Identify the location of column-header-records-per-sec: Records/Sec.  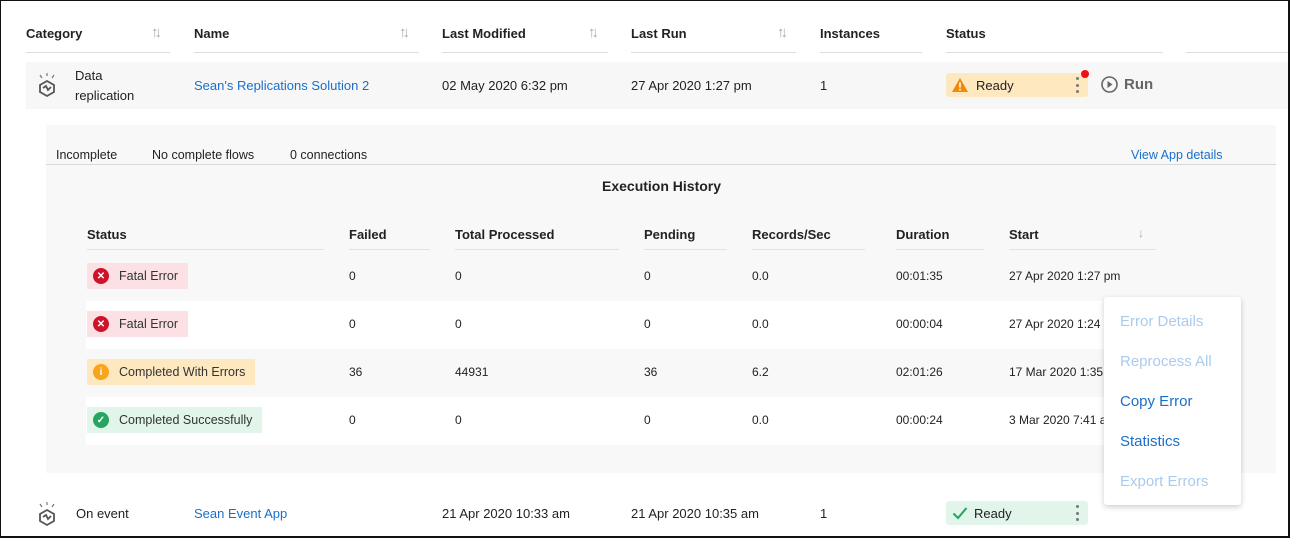
(791, 234).